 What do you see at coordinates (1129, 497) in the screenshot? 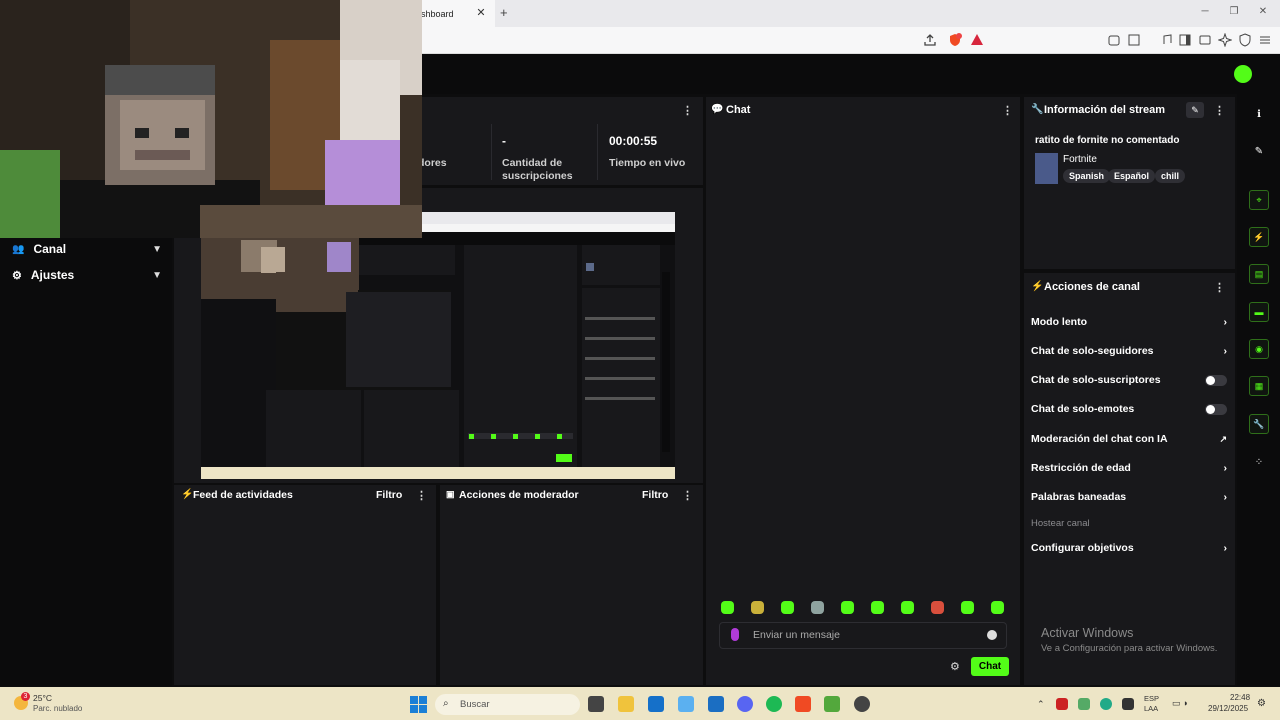
I see `action-banned-words: Palabras baneadas ›` at bounding box center [1129, 497].